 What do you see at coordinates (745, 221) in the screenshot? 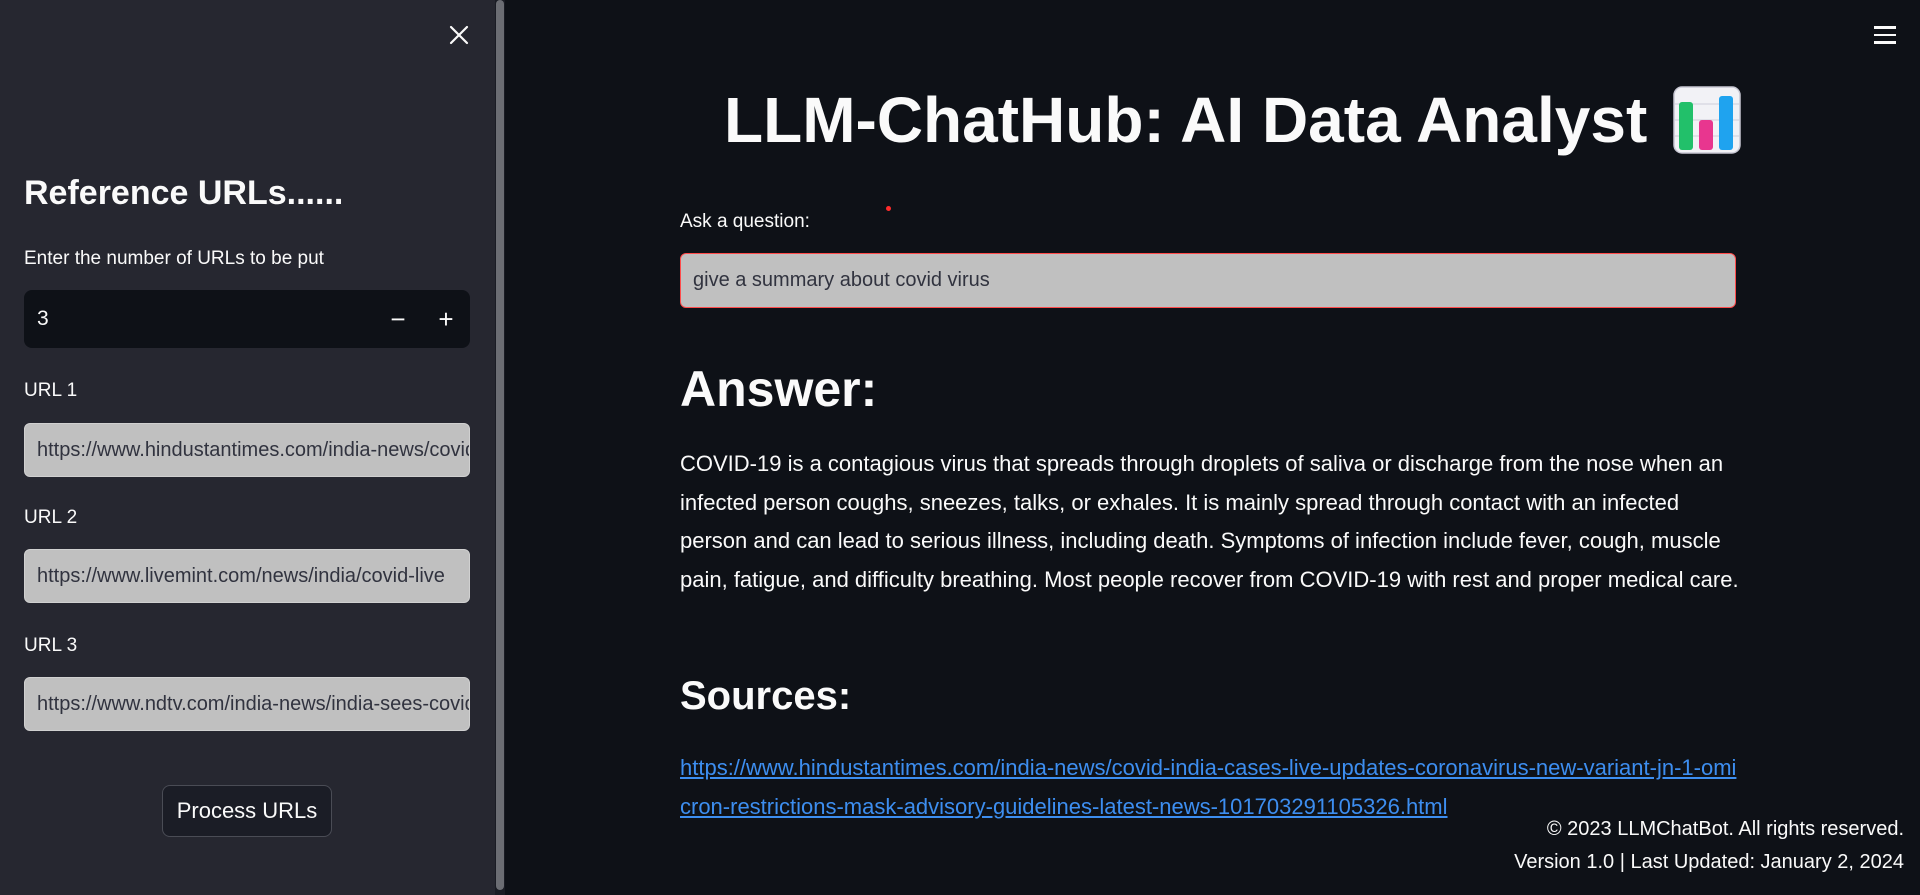
I see `question-label: Ask a question:` at bounding box center [745, 221].